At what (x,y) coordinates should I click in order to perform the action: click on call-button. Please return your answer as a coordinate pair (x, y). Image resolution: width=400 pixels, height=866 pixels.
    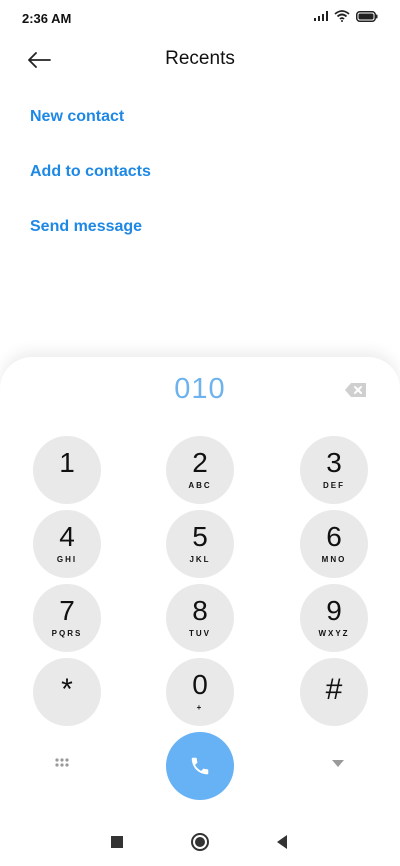
    Looking at the image, I should click on (200, 766).